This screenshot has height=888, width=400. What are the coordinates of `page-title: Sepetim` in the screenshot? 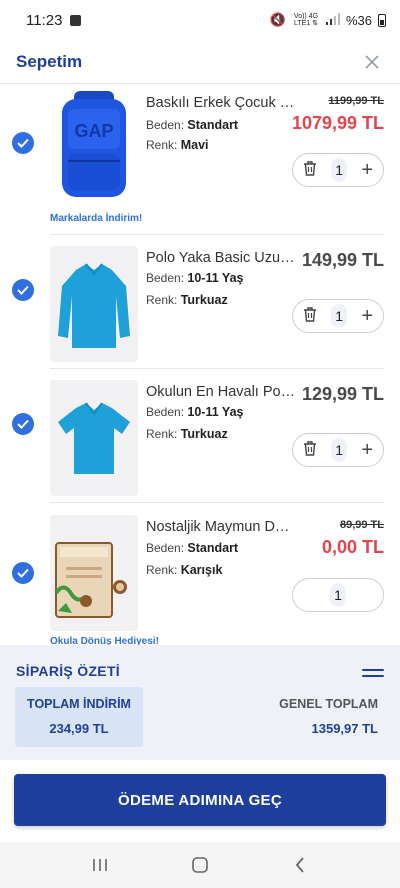 It's located at (49, 61).